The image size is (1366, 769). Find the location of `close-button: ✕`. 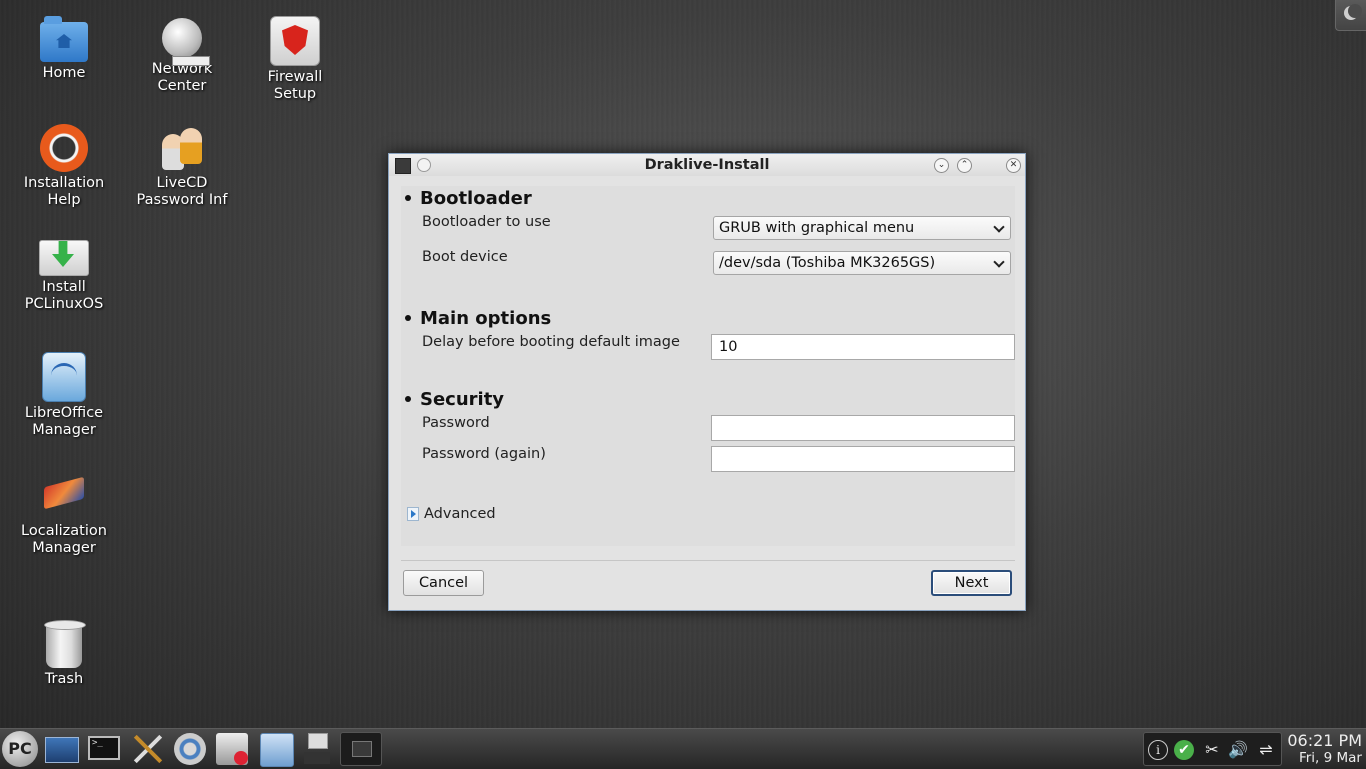

close-button: ✕ is located at coordinates (1013, 165).